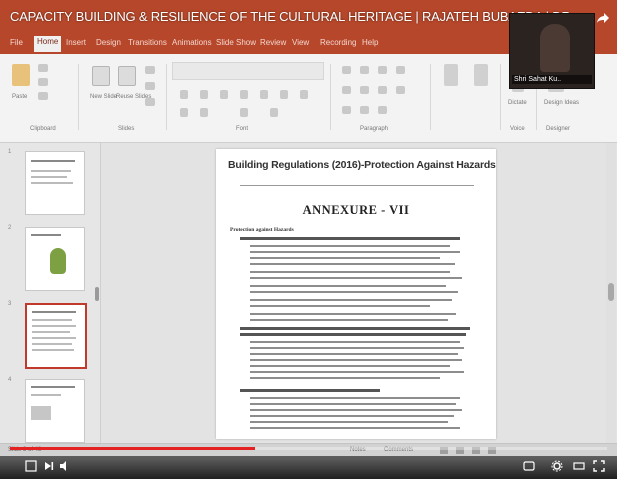 Image resolution: width=617 pixels, height=479 pixels. What do you see at coordinates (481, 75) in the screenshot?
I see `arrange-icon` at bounding box center [481, 75].